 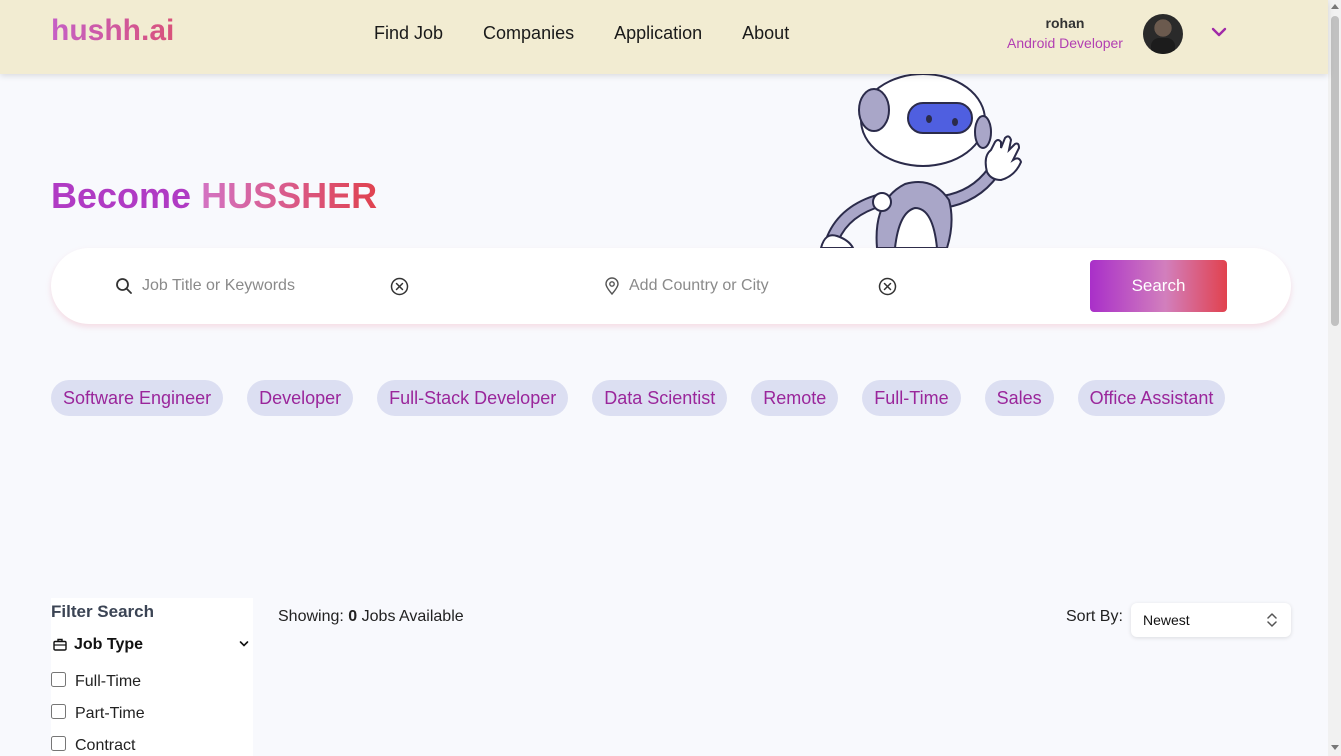 What do you see at coordinates (102, 611) in the screenshot?
I see `filter-title: Filter Search` at bounding box center [102, 611].